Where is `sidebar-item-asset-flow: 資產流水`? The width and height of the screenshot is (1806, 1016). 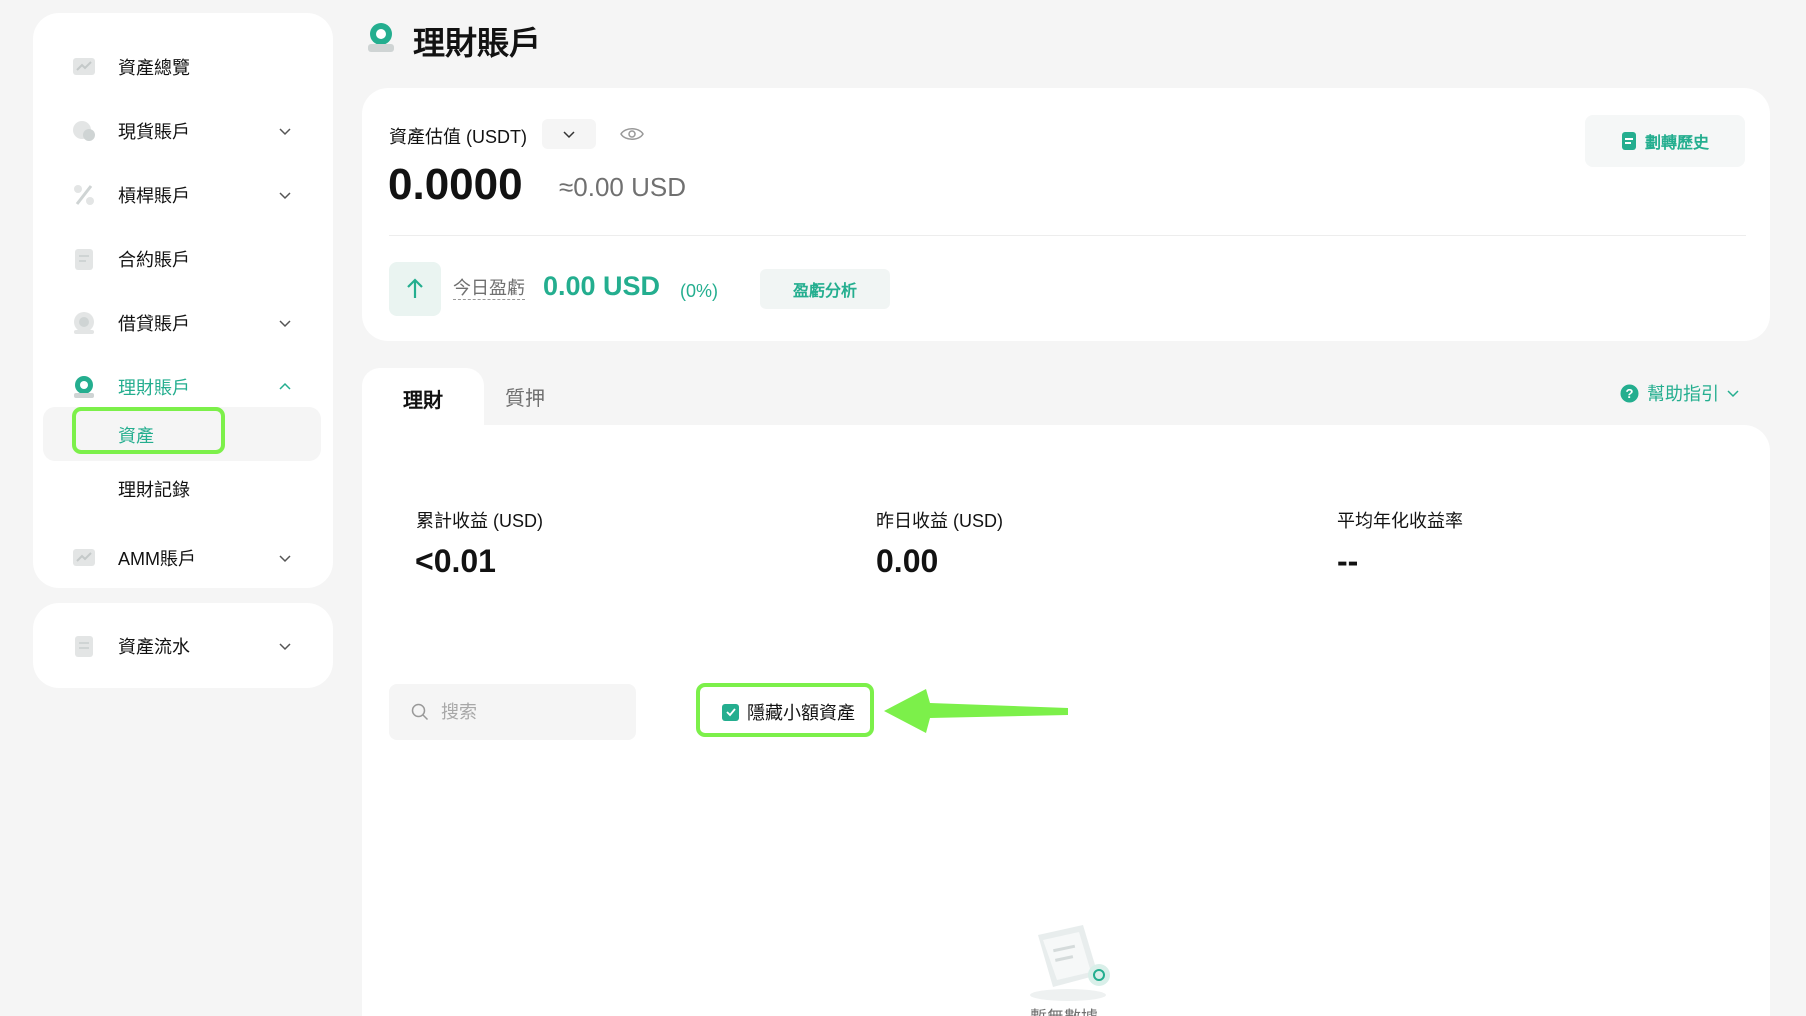 sidebar-item-asset-flow: 資產流水 is located at coordinates (183, 646).